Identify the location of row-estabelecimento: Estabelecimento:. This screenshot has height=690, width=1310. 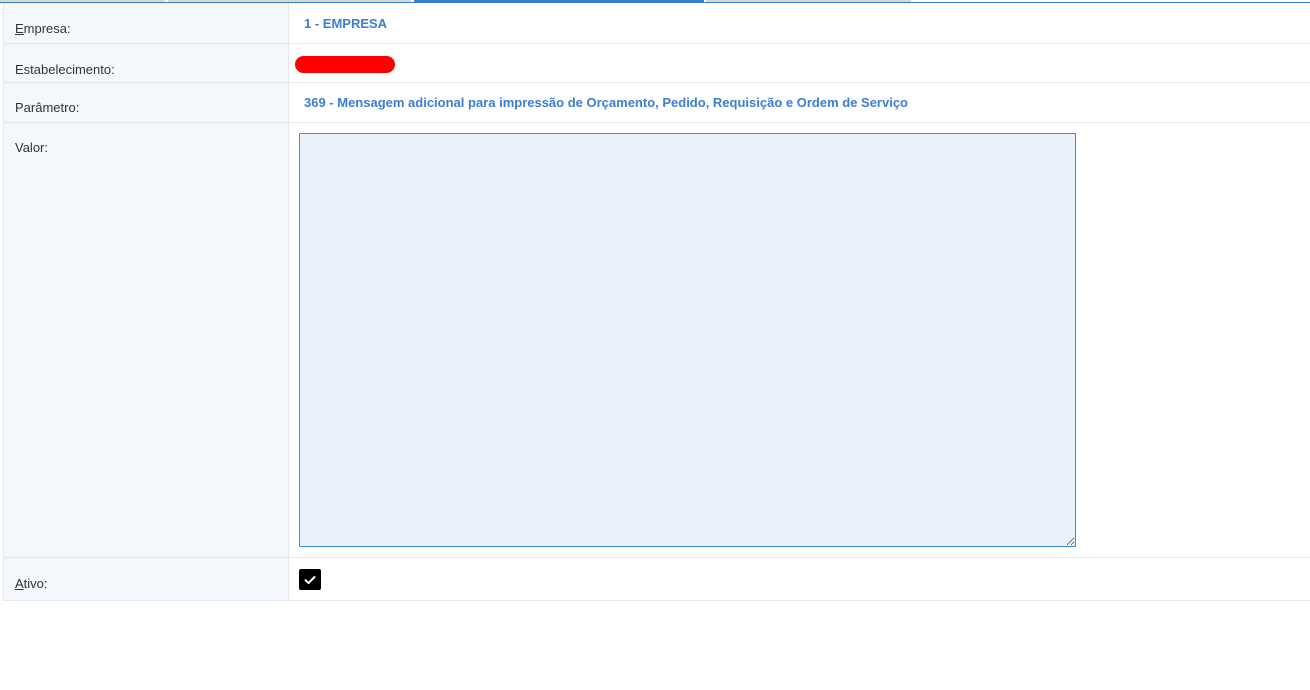
(656, 63).